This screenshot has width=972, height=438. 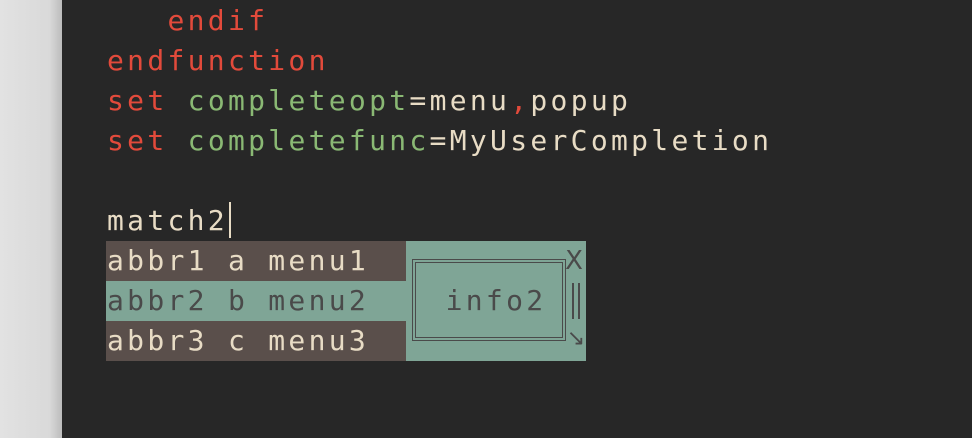 I want to click on resize-icon: ↘, so click(x=576, y=339).